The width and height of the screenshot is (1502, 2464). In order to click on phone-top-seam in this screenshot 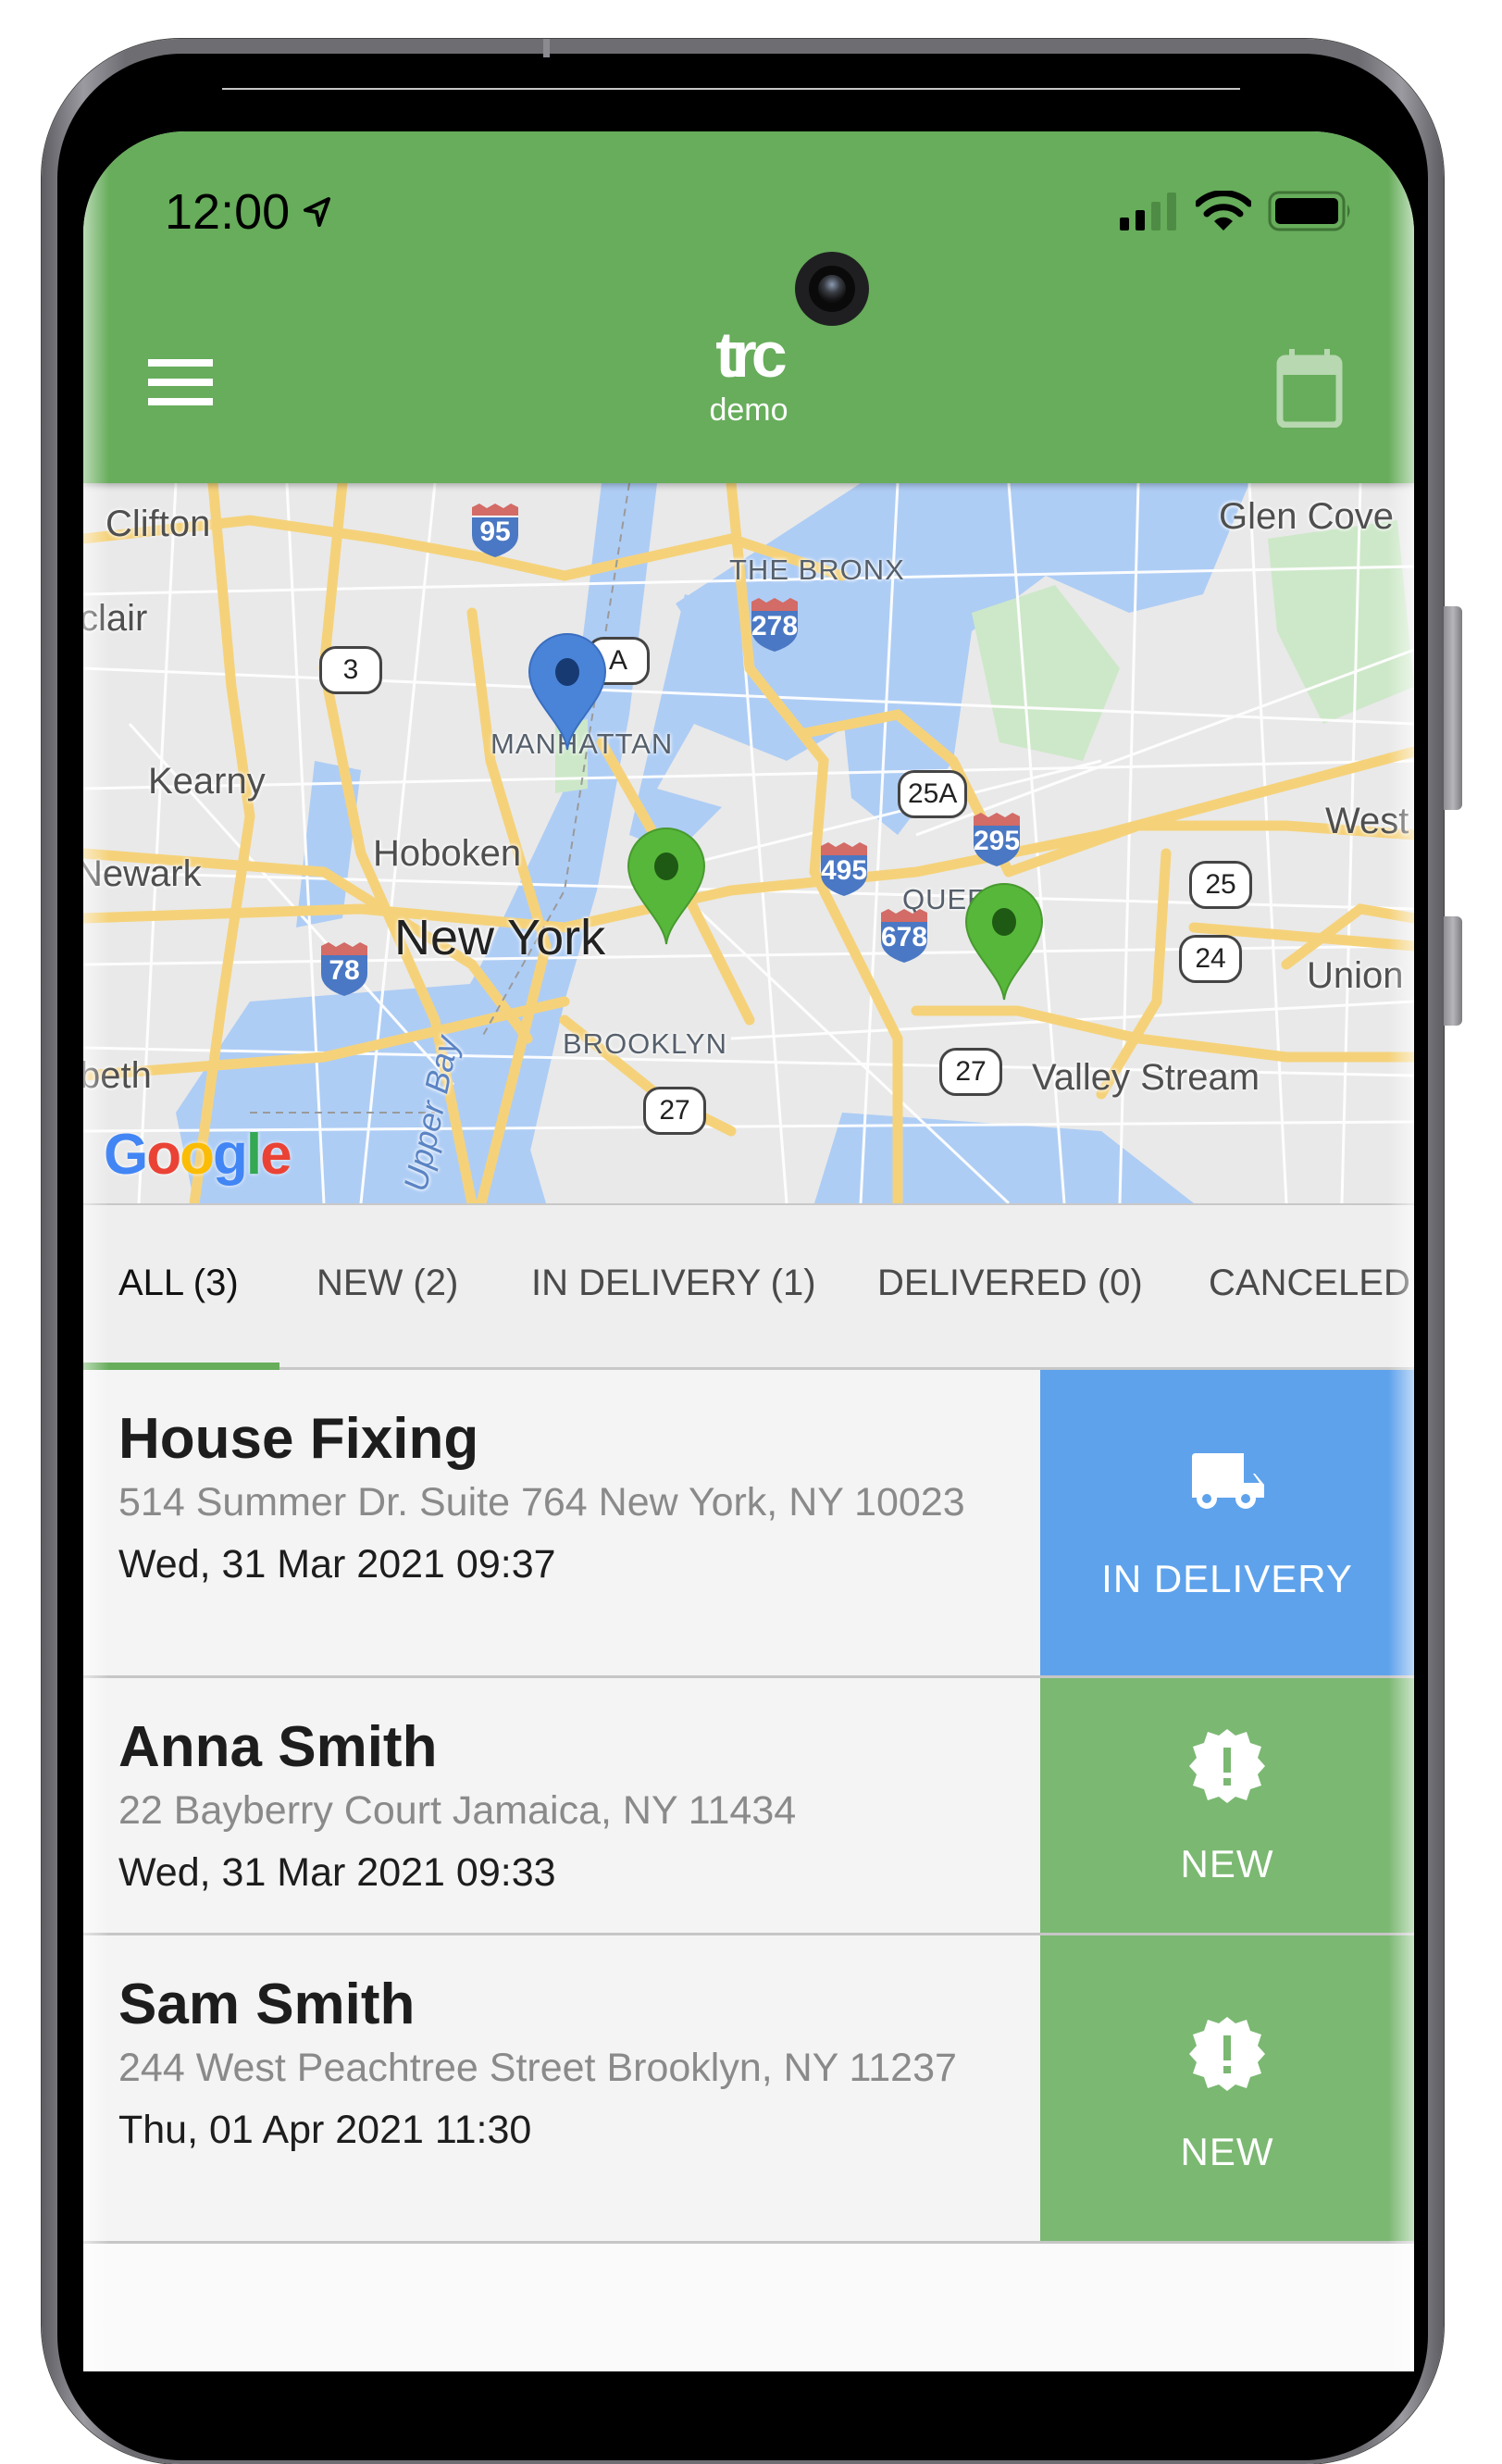, I will do `click(546, 48)`.